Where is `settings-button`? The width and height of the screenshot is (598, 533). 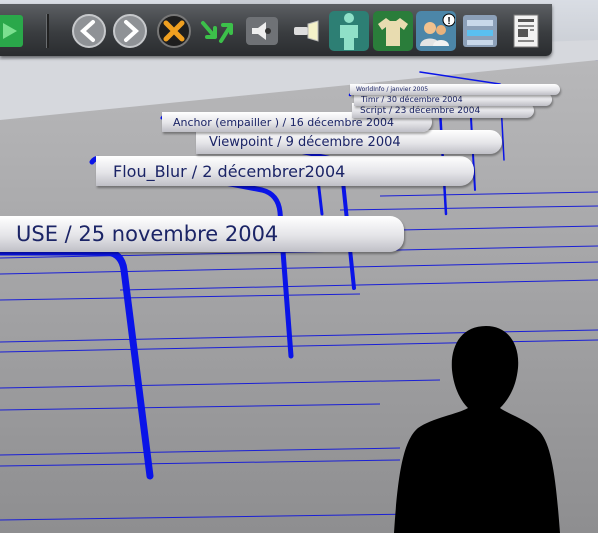 settings-button is located at coordinates (480, 31).